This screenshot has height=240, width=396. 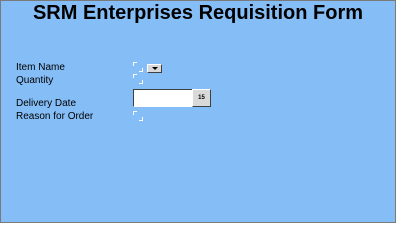 What do you see at coordinates (201, 98) in the screenshot?
I see `calendar-icon: 15` at bounding box center [201, 98].